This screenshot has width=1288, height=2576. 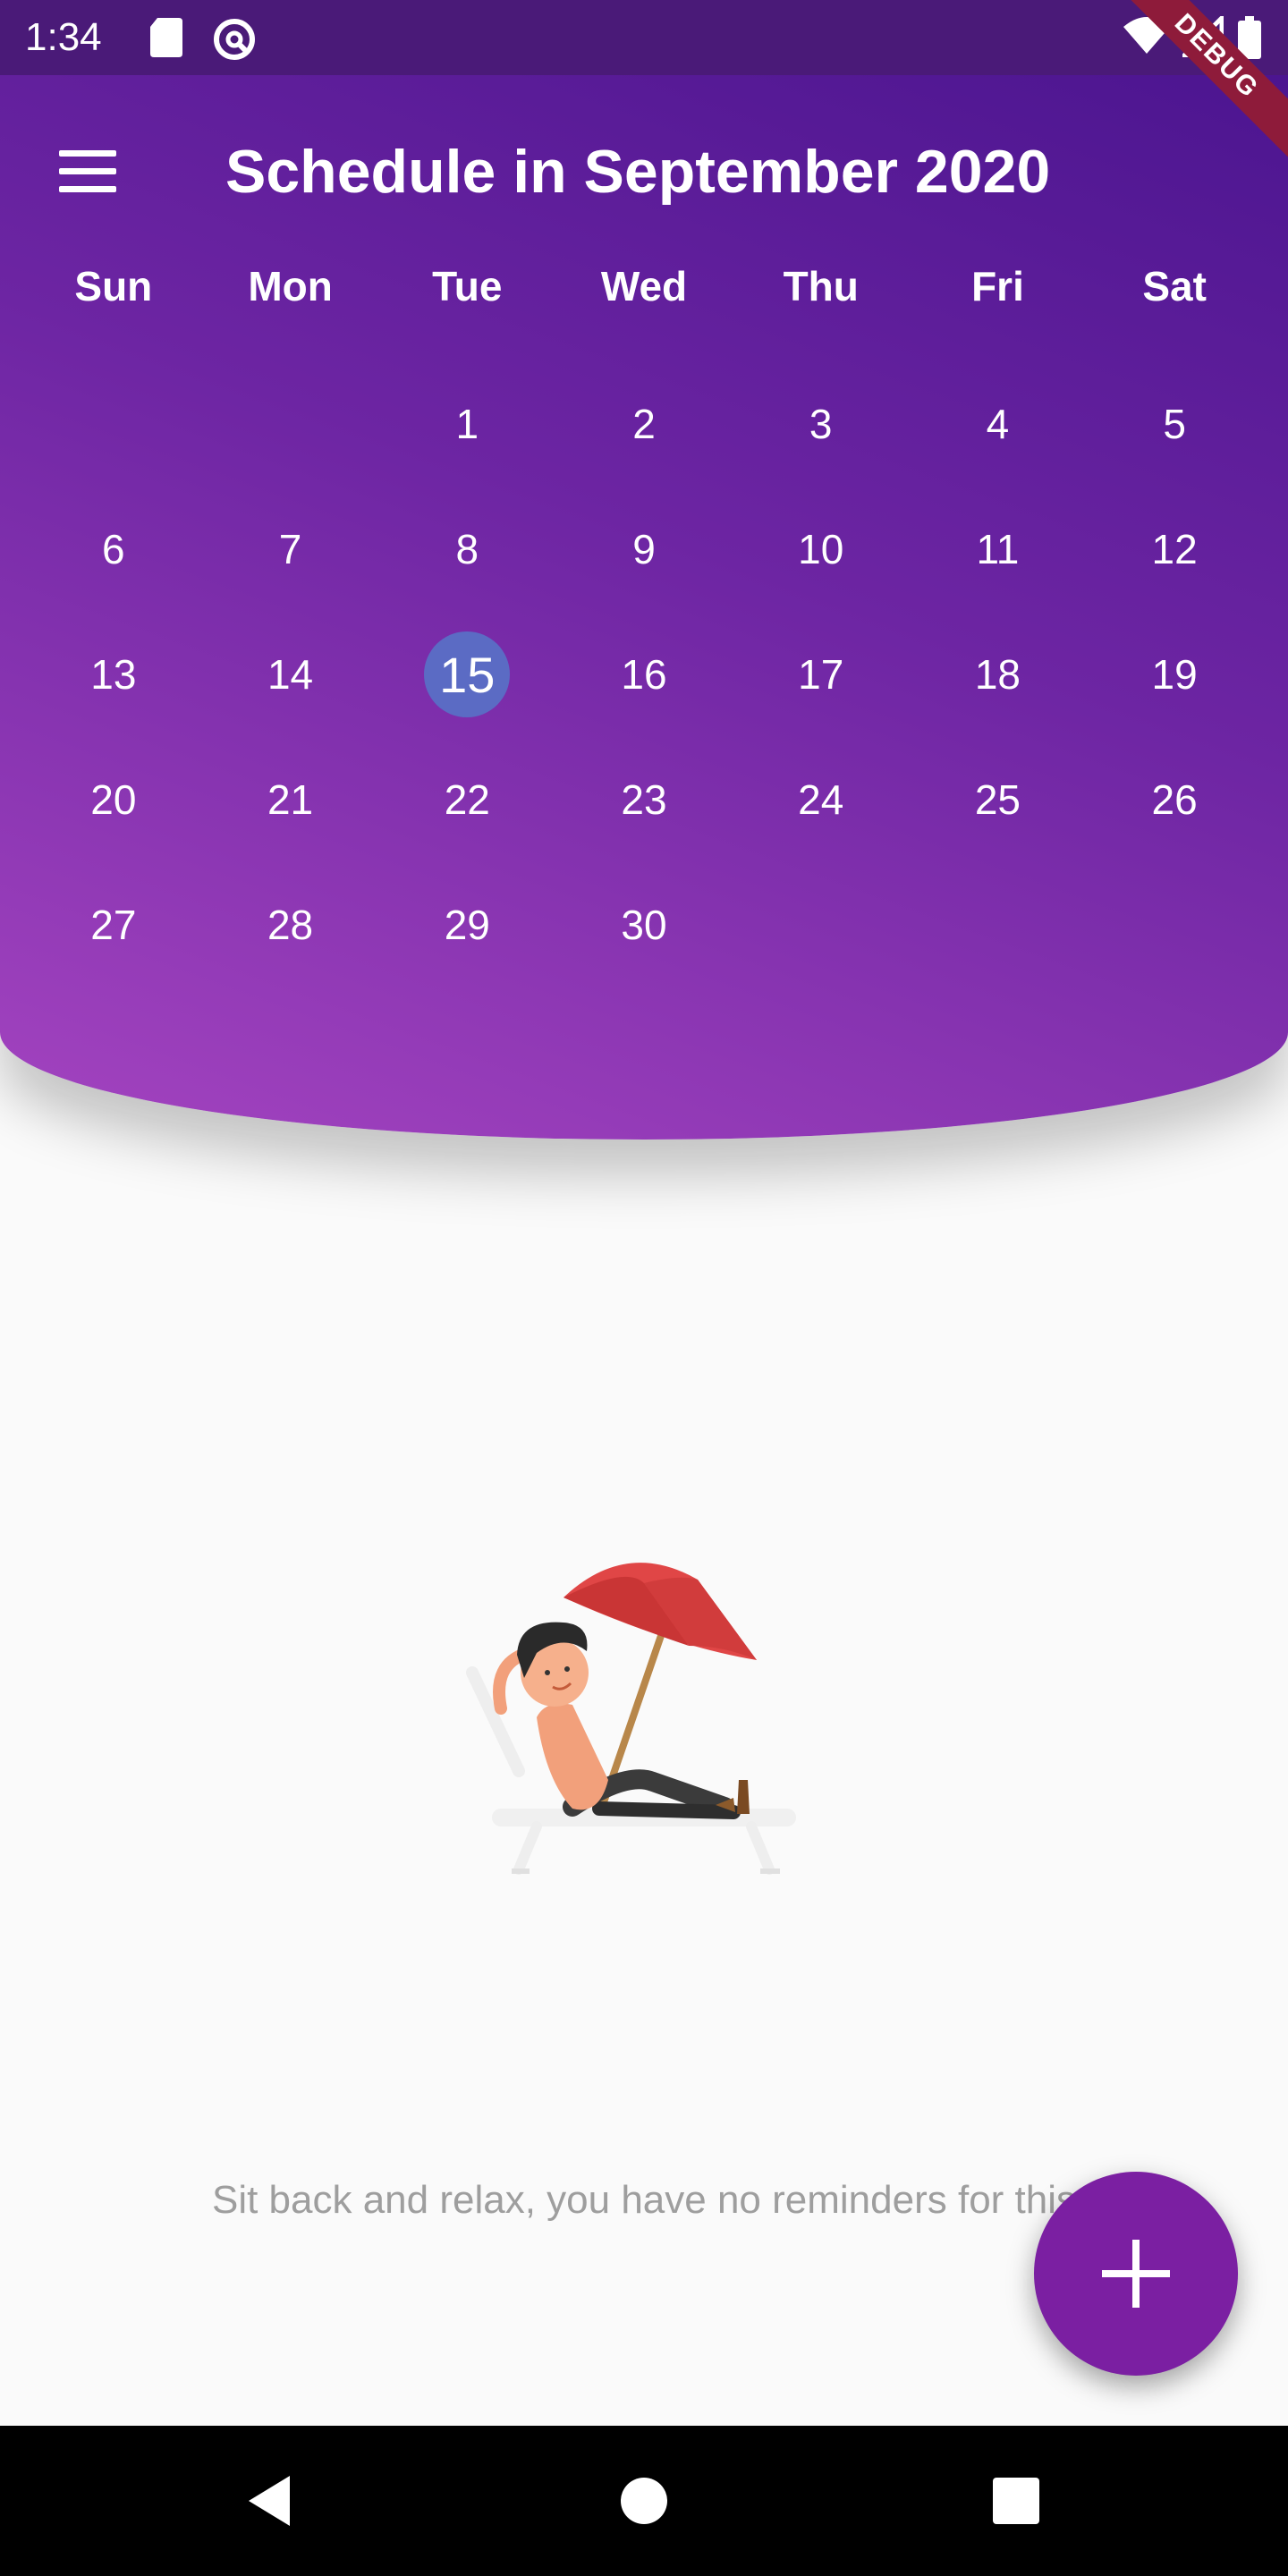 I want to click on calendar-day: 24, so click(x=821, y=800).